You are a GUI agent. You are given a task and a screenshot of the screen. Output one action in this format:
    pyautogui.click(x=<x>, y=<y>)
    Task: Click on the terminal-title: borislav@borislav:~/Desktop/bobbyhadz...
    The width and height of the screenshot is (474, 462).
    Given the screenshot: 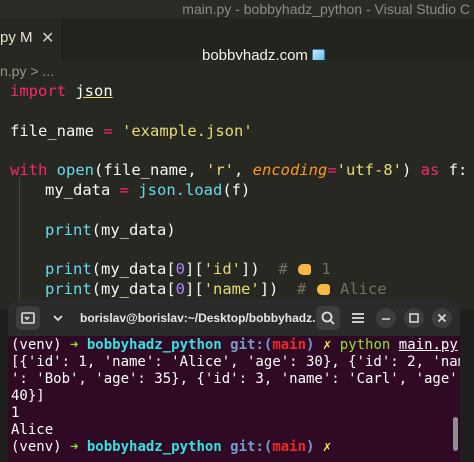 What is the action you would take?
    pyautogui.click(x=201, y=318)
    